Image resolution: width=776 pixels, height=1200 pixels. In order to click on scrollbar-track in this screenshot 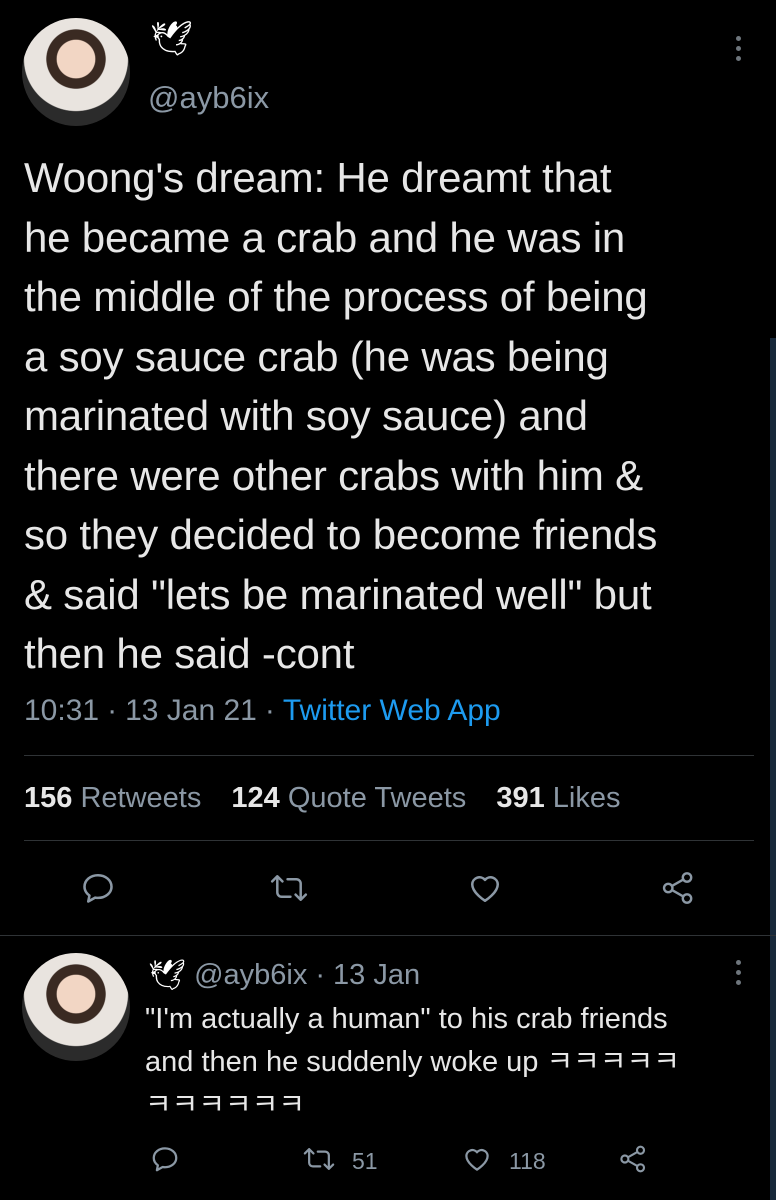, I will do `click(773, 769)`.